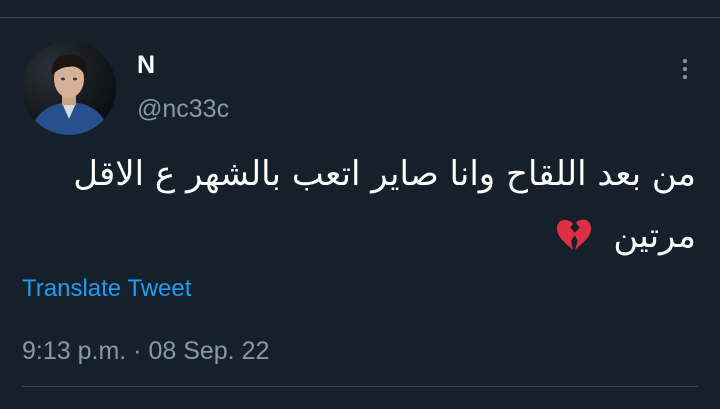 The width and height of the screenshot is (720, 409). I want to click on tweet-timestamp: 9:13 p.m. · 08 Sep. 22, so click(145, 351).